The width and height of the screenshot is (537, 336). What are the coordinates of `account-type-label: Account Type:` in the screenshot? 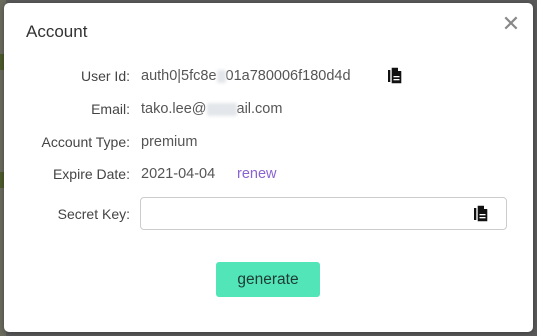 It's located at (85, 142).